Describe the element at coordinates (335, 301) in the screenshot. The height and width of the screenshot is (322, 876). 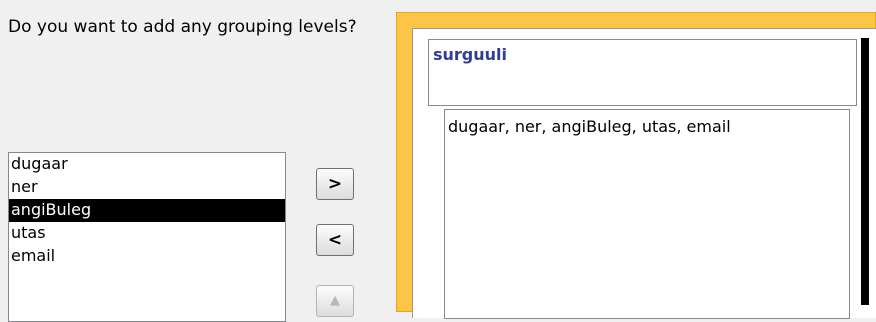
I see `priority-up-button: ▲` at that location.